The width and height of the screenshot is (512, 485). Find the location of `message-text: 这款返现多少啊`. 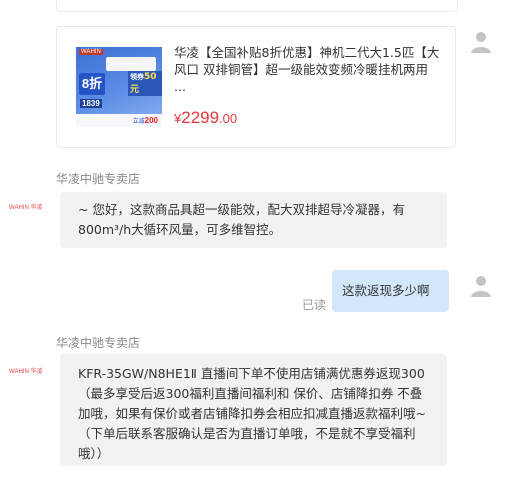

message-text: 这款返现多少啊 is located at coordinates (386, 290).